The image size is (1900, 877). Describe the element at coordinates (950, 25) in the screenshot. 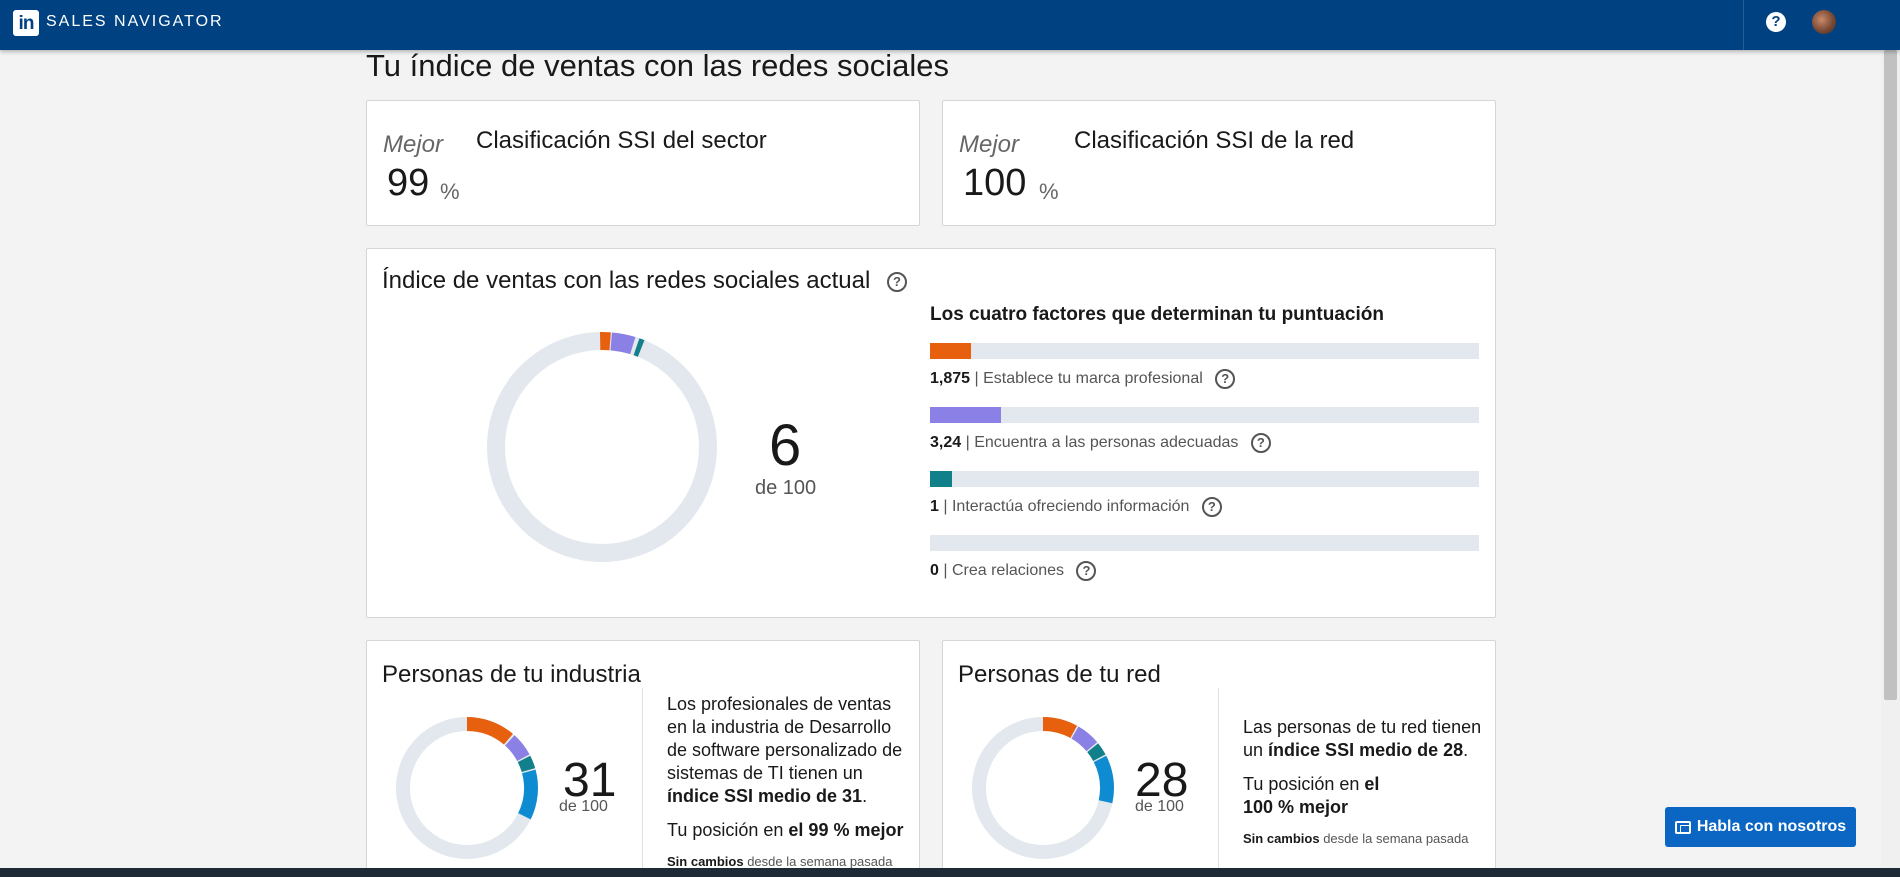

I see `top-nav-bar: in SALES NAVIGATOR ?` at that location.